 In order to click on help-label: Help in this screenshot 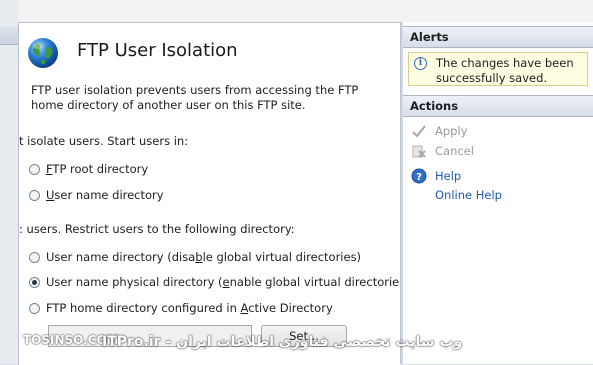, I will do `click(448, 176)`.